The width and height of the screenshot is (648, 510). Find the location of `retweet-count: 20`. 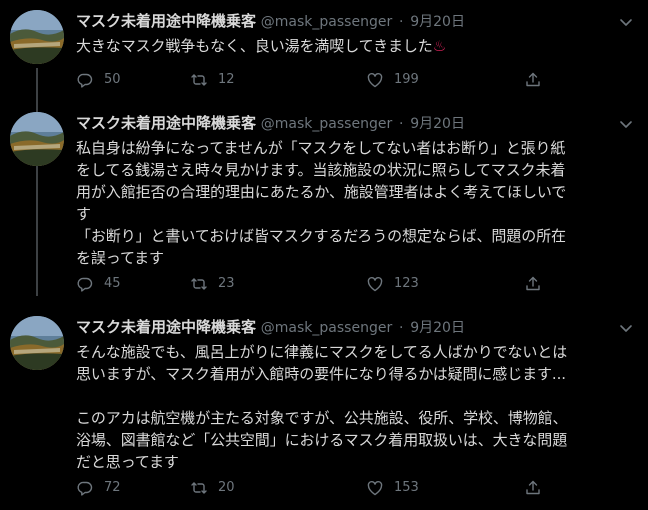

retweet-count: 20 is located at coordinates (226, 487).